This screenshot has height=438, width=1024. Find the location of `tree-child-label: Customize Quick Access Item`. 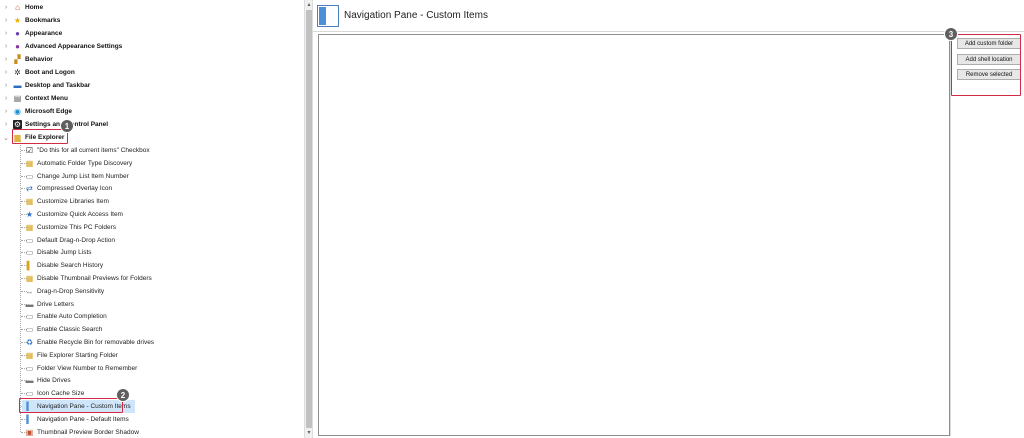

tree-child-label: Customize Quick Access Item is located at coordinates (80, 214).